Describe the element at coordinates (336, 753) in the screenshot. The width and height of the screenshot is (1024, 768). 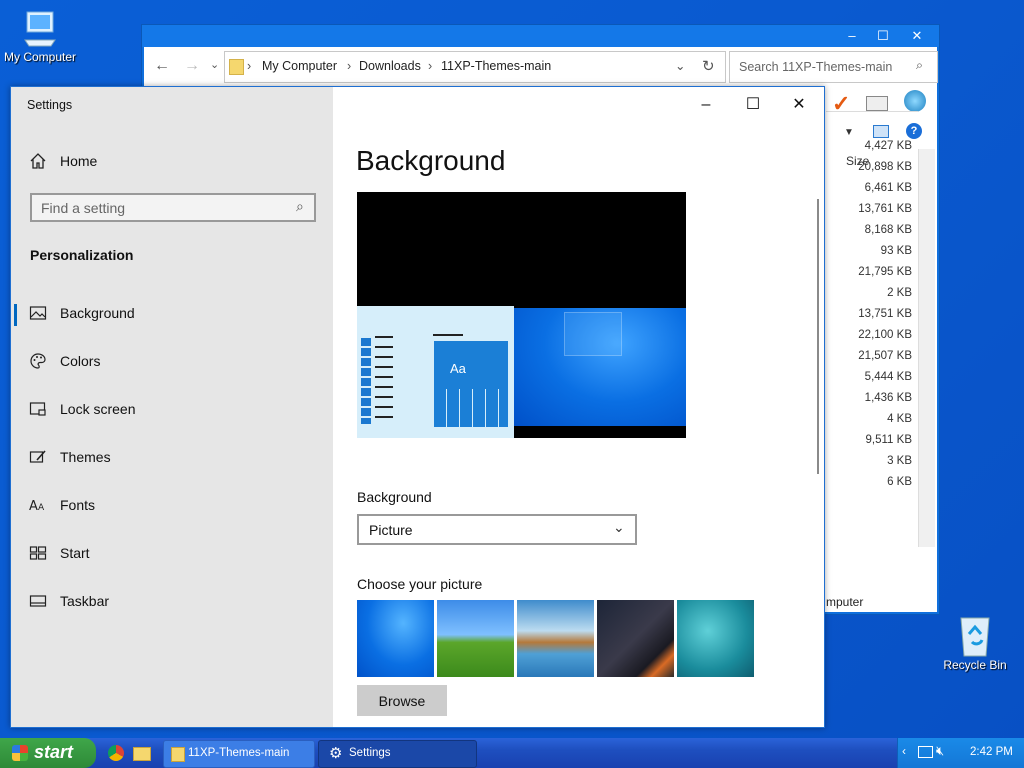
I see `gear-icon: ⚙` at that location.